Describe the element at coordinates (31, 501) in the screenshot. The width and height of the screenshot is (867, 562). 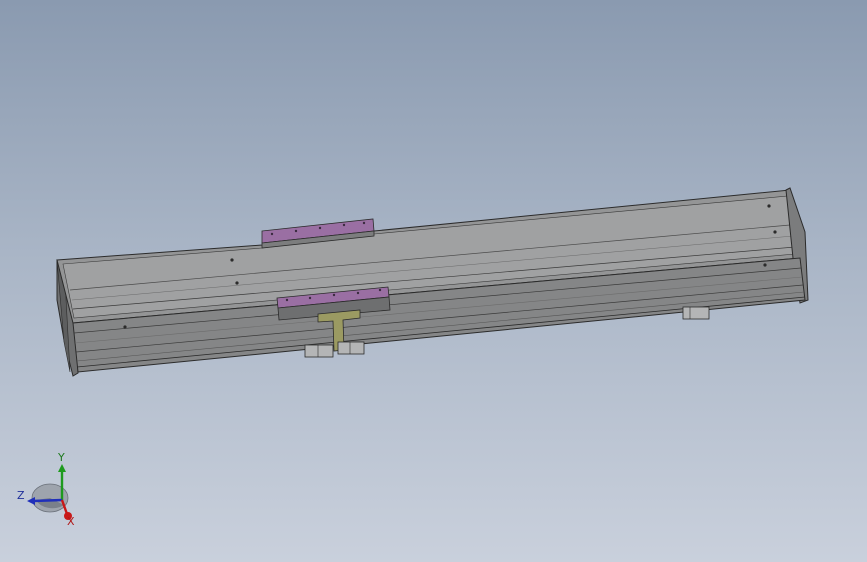
I see `z-axis-head` at that location.